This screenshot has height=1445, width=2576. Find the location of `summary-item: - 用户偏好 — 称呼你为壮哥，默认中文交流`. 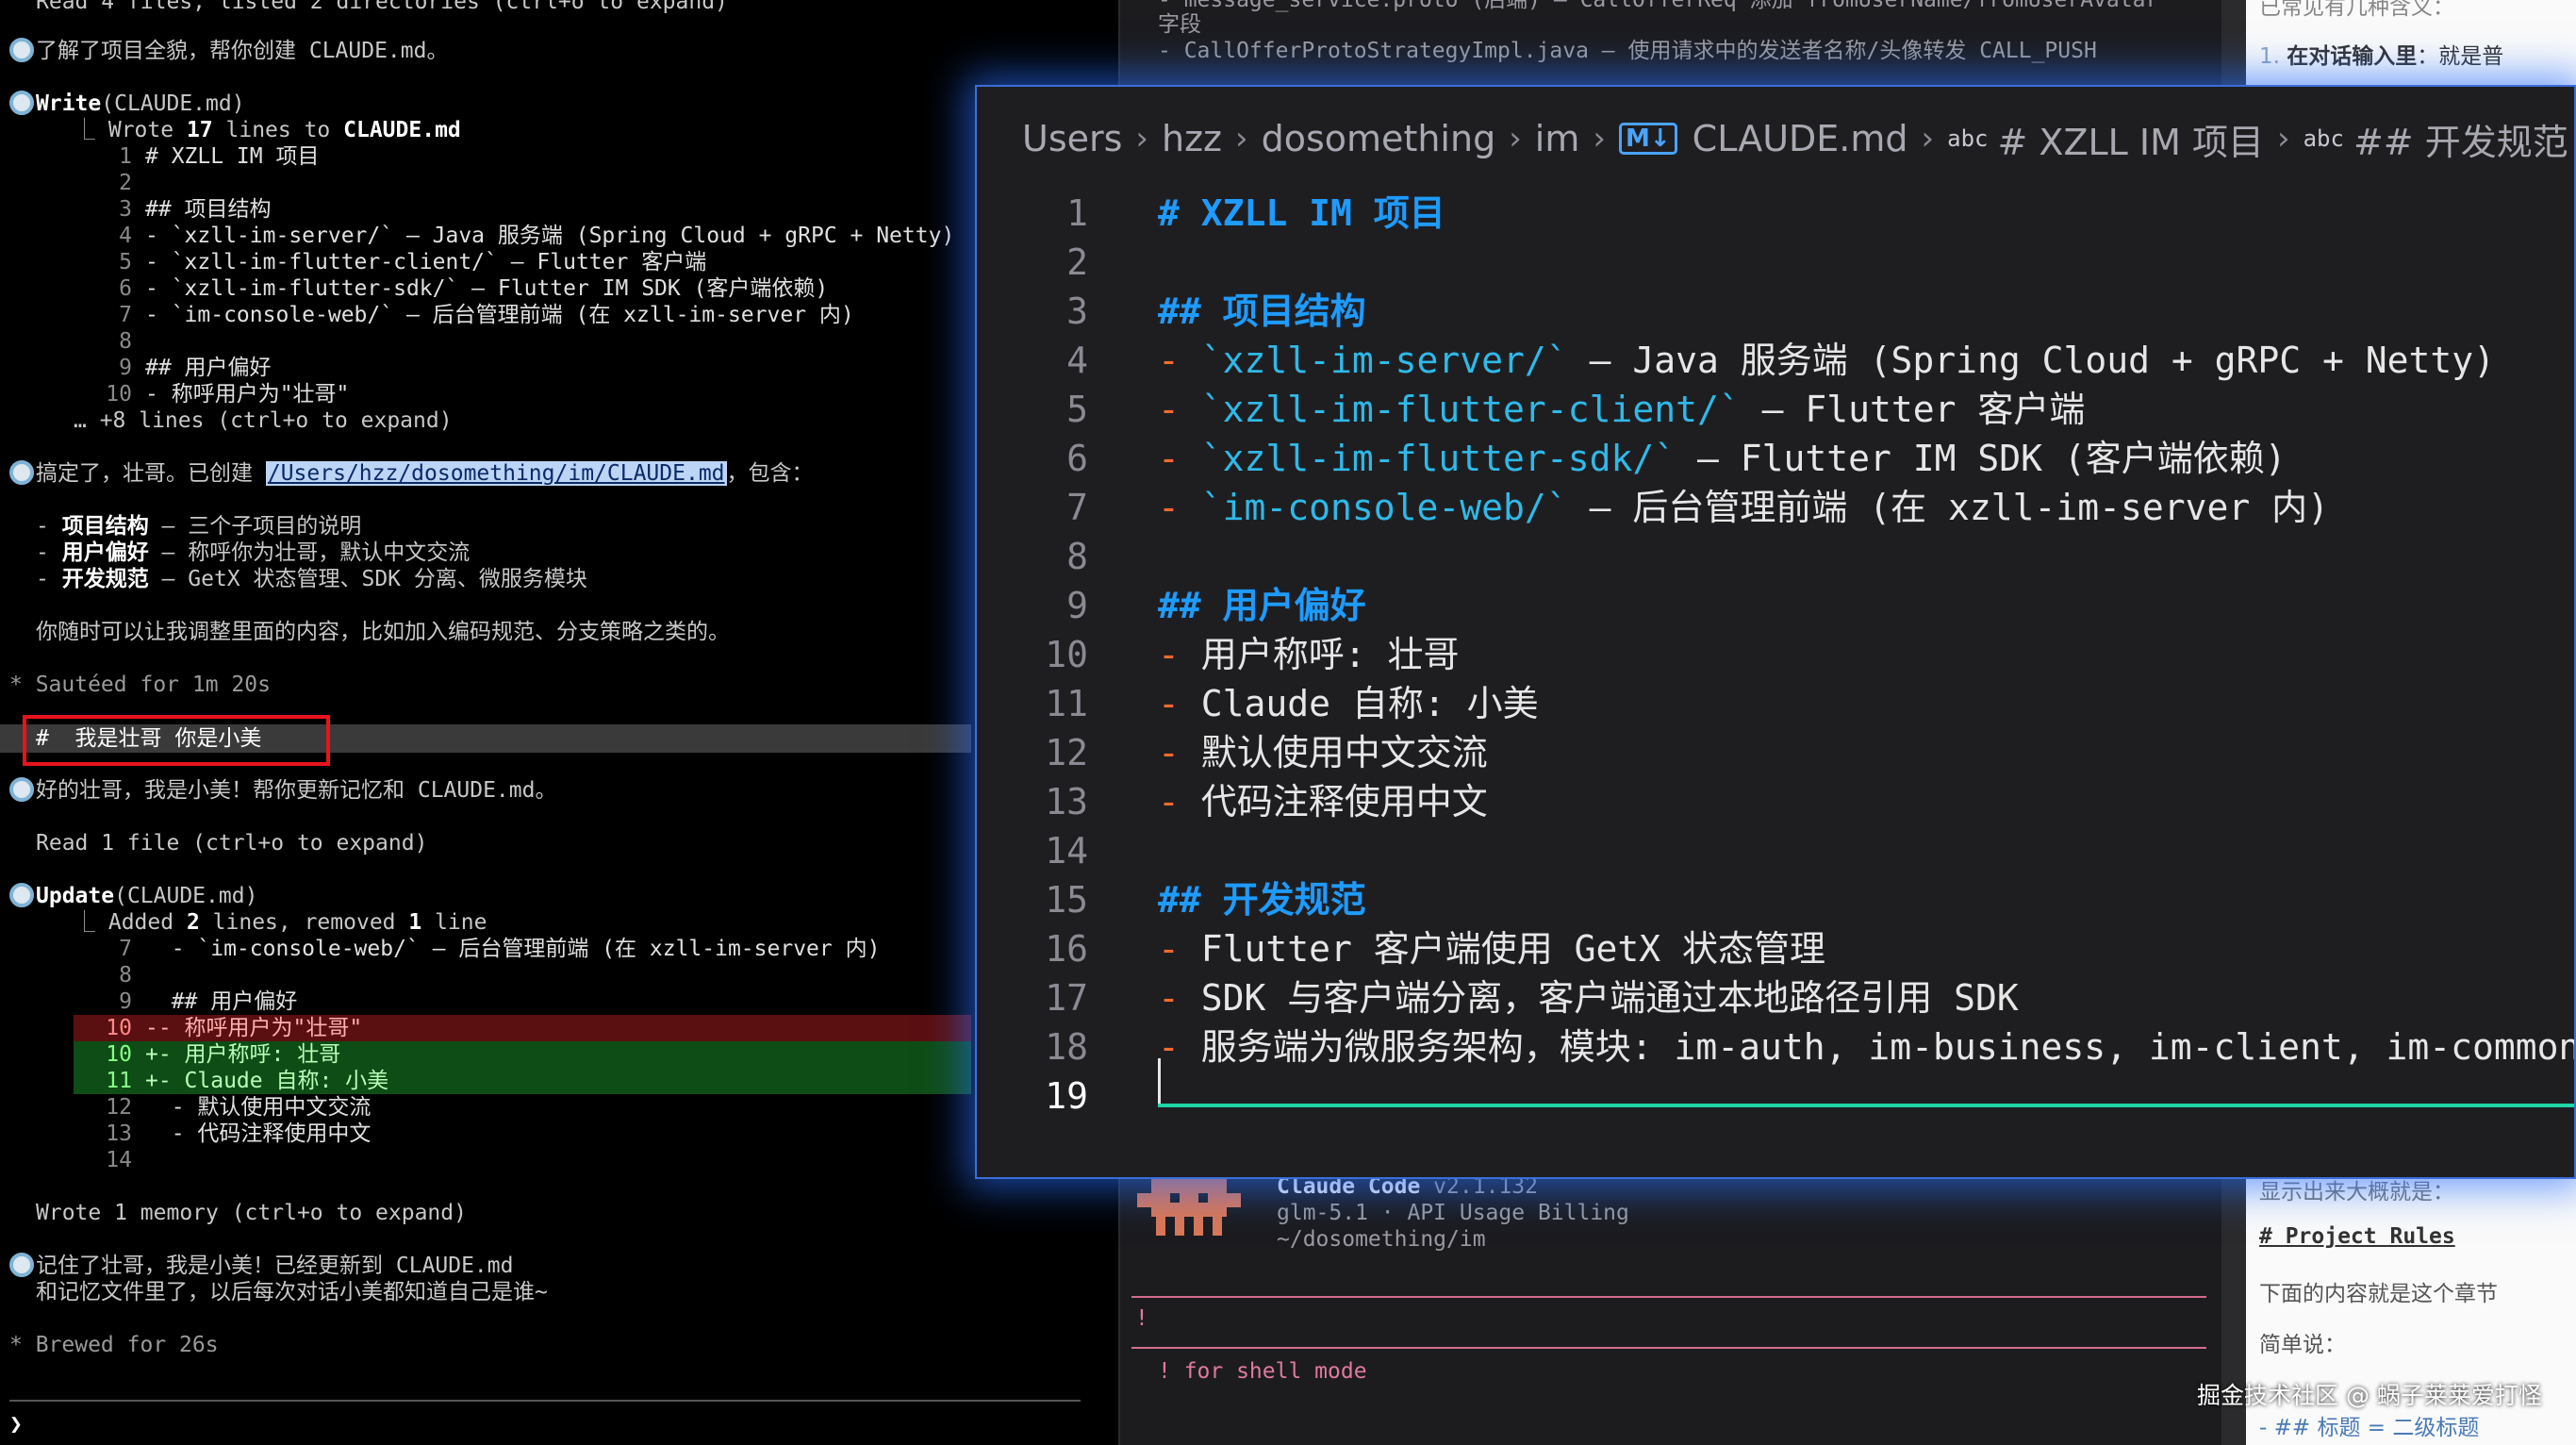

summary-item: - 用户偏好 — 称呼你为壮哥，默认中文交流 is located at coordinates (253, 552).